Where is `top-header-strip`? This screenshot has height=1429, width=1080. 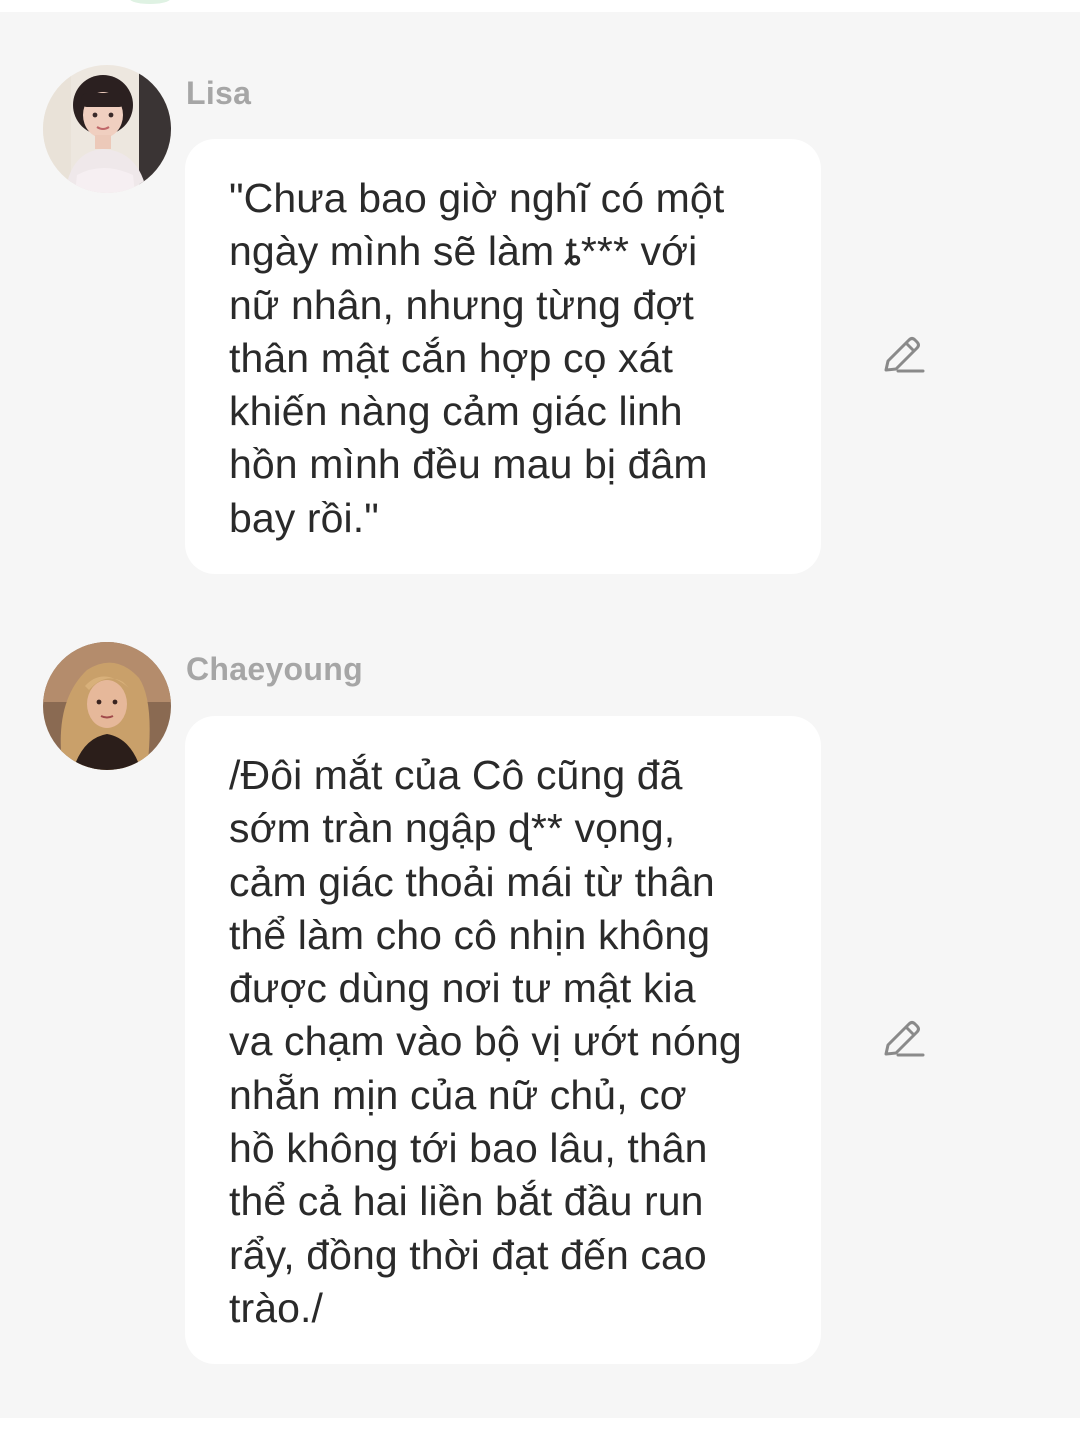
top-header-strip is located at coordinates (540, 6).